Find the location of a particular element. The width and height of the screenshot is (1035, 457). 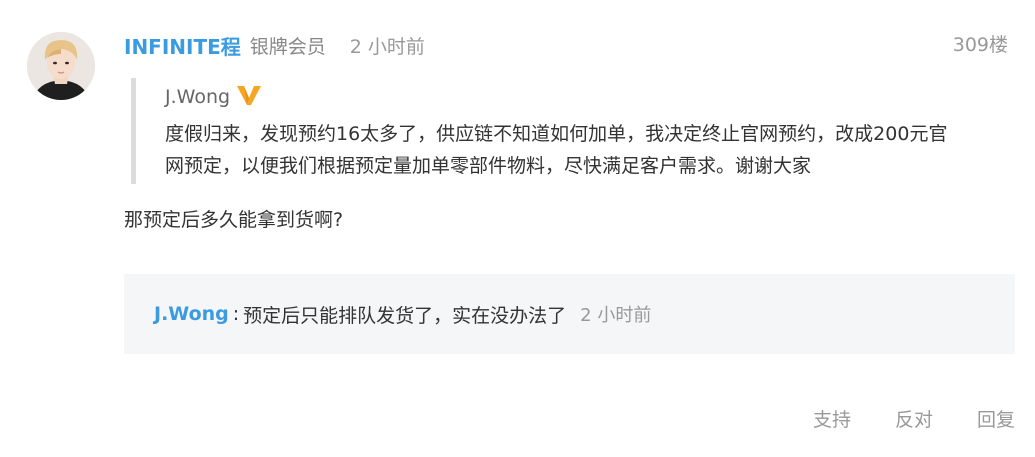

quote-author: J.Wong is located at coordinates (213, 97).